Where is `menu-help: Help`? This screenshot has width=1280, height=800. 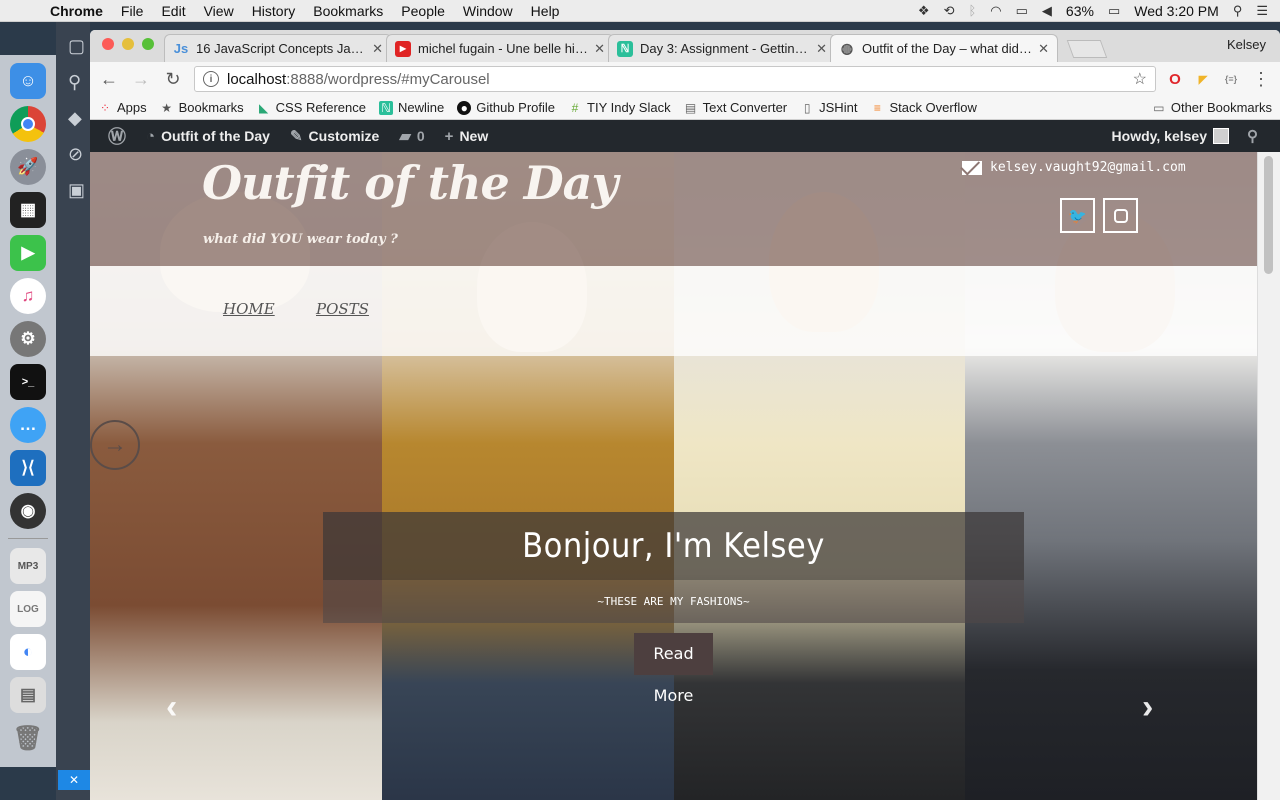
menu-help: Help is located at coordinates (545, 11).